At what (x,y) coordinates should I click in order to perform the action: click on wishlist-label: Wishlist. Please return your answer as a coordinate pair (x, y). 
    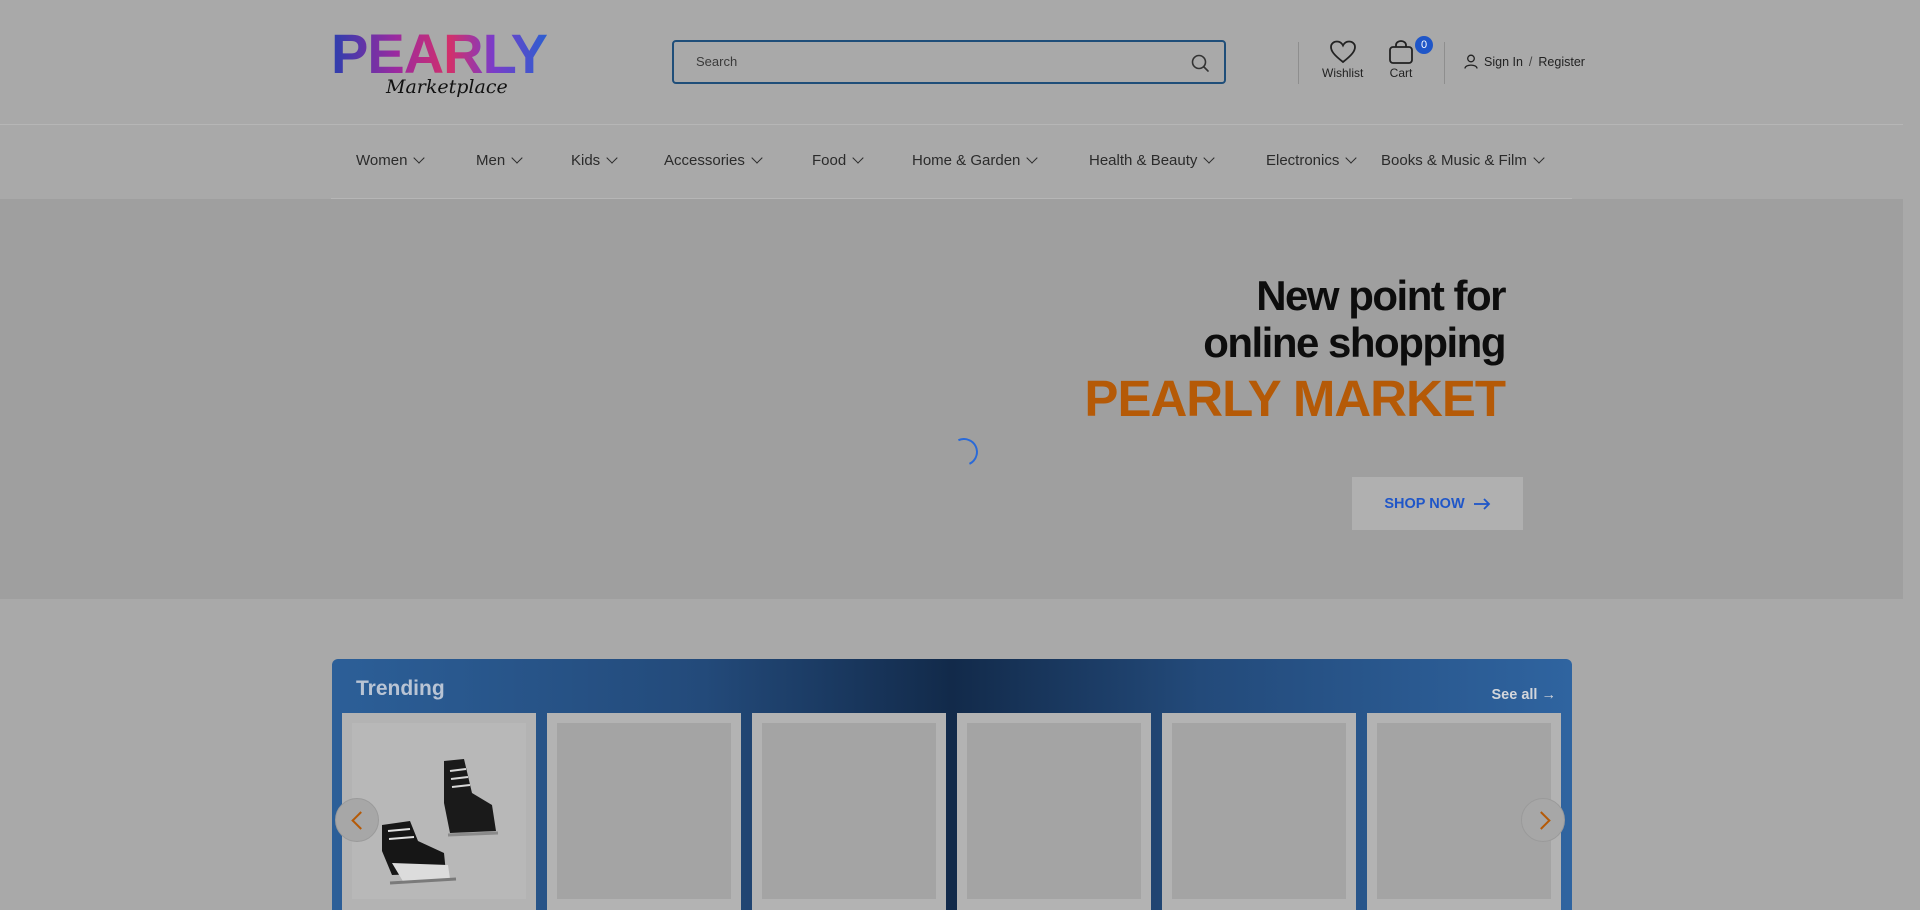
    Looking at the image, I should click on (1343, 73).